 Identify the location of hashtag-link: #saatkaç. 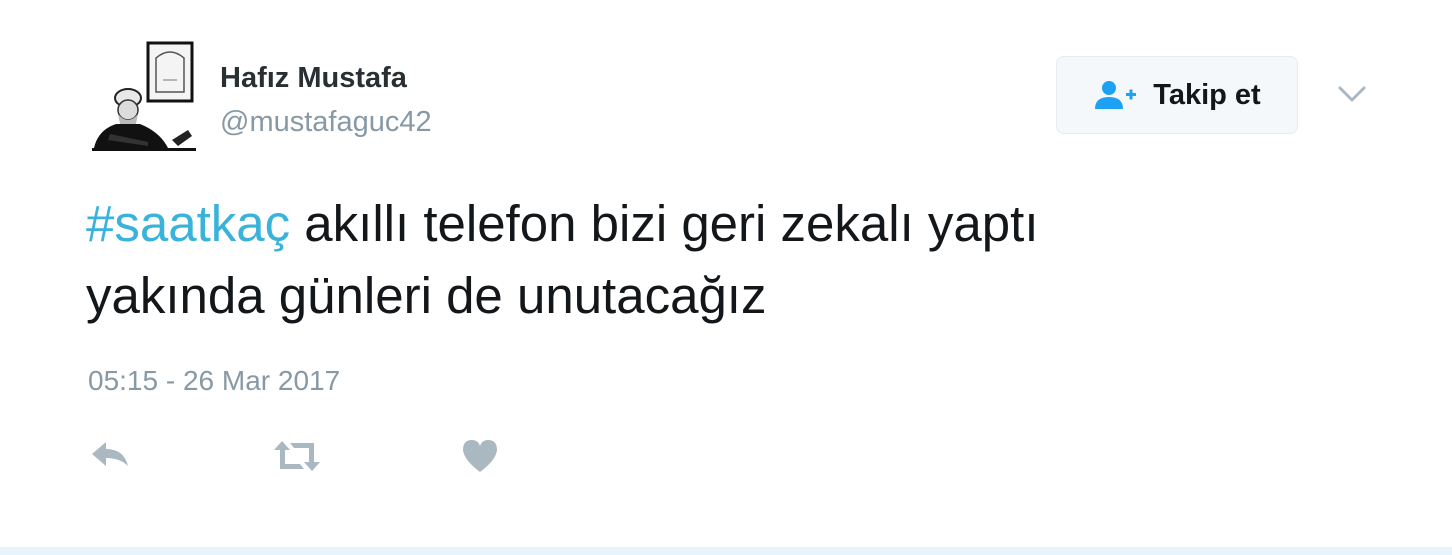
(188, 223).